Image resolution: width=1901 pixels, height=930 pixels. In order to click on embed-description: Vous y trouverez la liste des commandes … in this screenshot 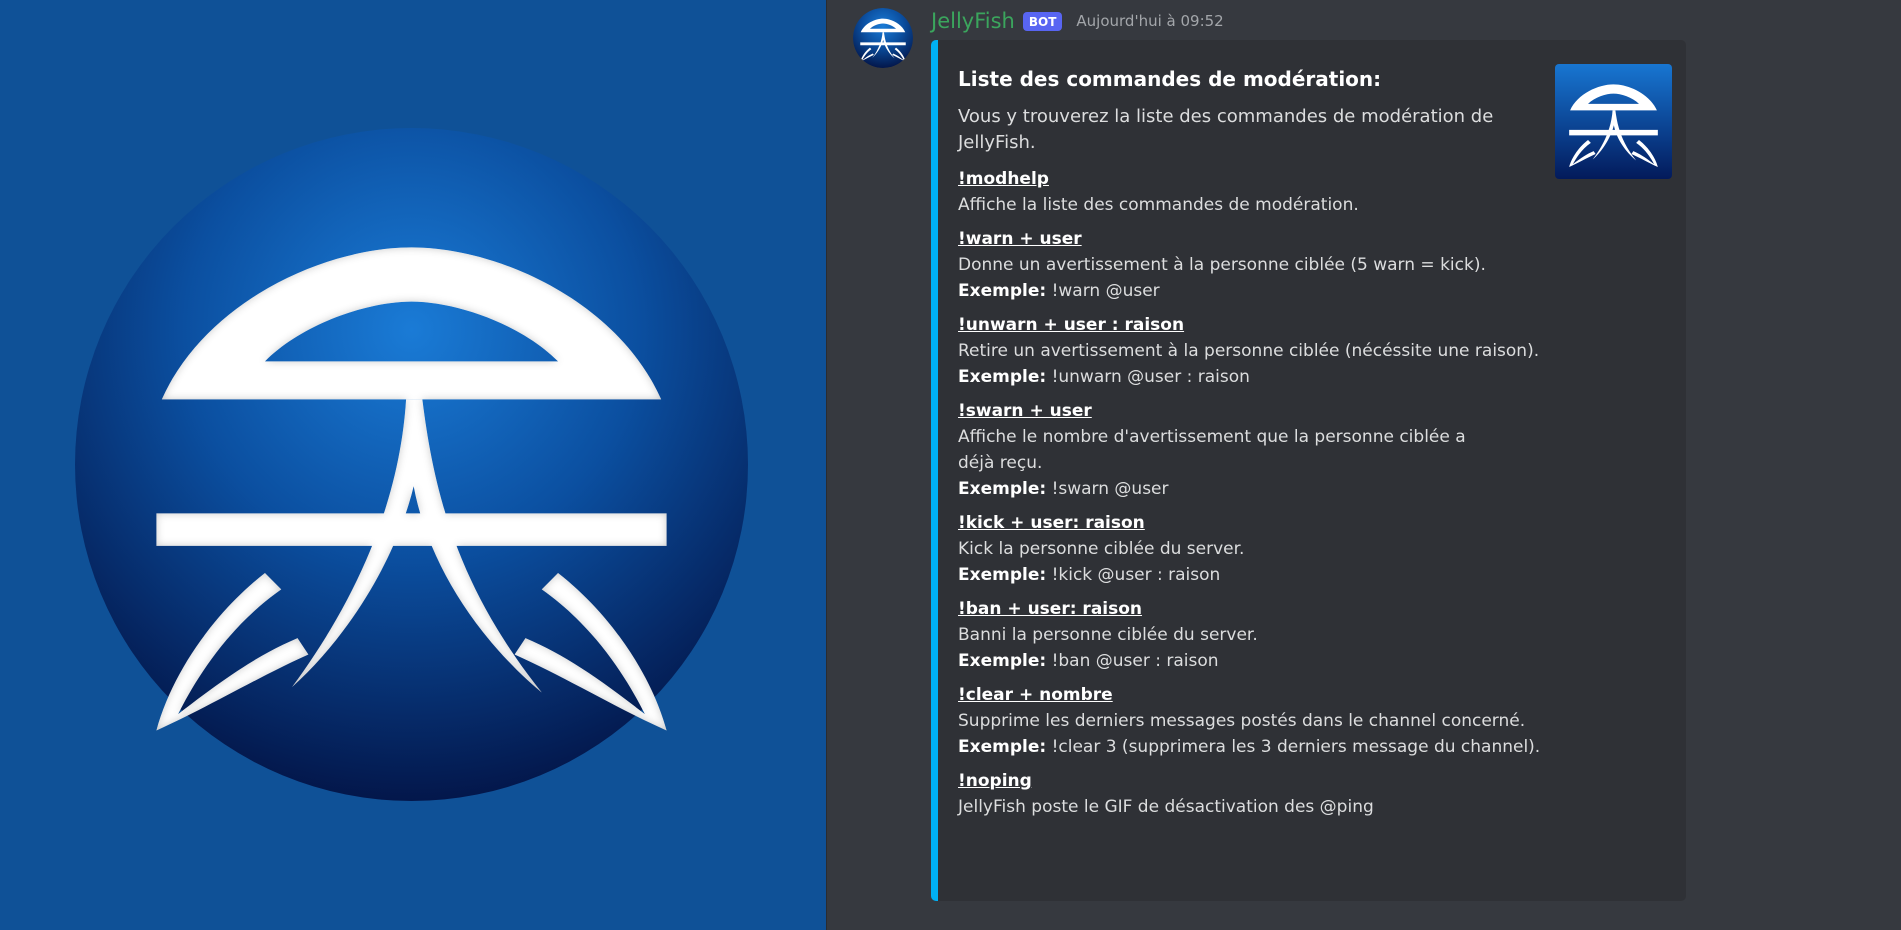, I will do `click(1226, 129)`.